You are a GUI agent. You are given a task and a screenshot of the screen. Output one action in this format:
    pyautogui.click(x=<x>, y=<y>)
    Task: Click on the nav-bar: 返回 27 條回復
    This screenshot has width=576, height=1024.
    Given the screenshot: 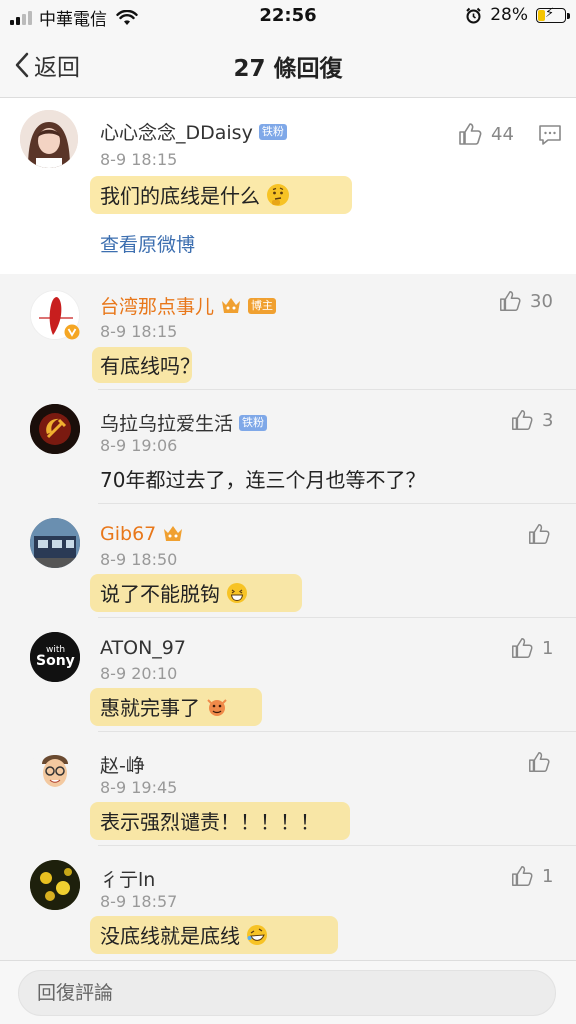 What is the action you would take?
    pyautogui.click(x=288, y=66)
    